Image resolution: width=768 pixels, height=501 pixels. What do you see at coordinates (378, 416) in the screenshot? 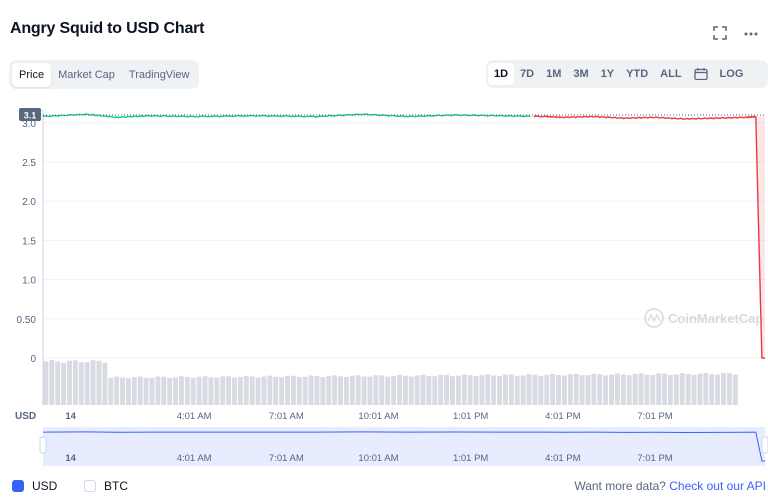
I see `x-tick-label: 10:01 AM` at bounding box center [378, 416].